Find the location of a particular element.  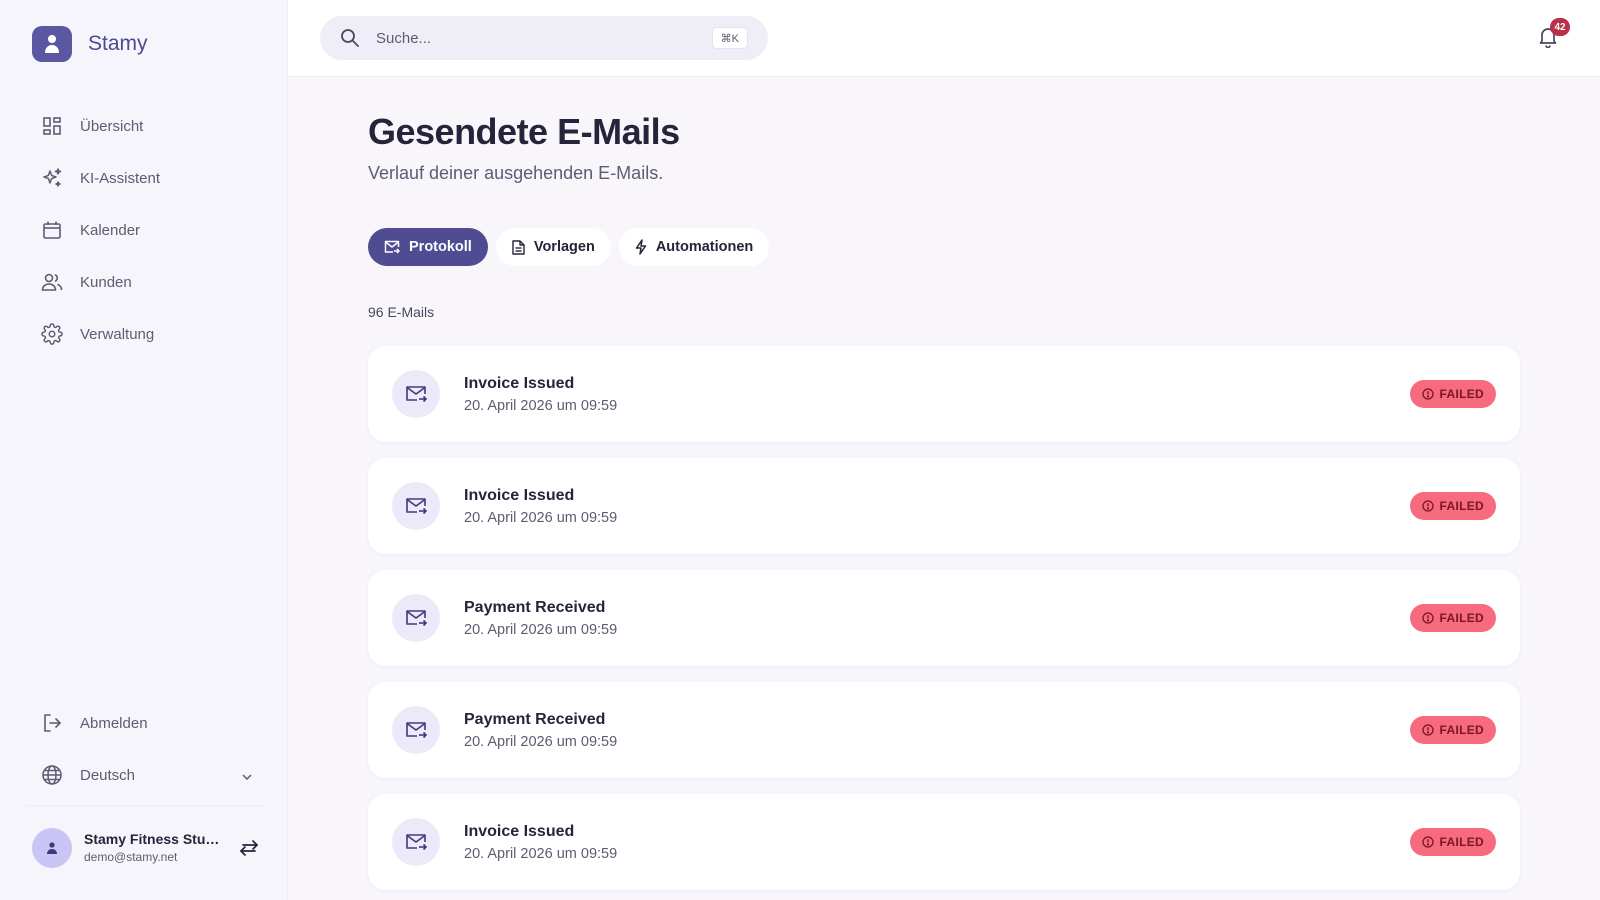

avatar is located at coordinates (52, 847).